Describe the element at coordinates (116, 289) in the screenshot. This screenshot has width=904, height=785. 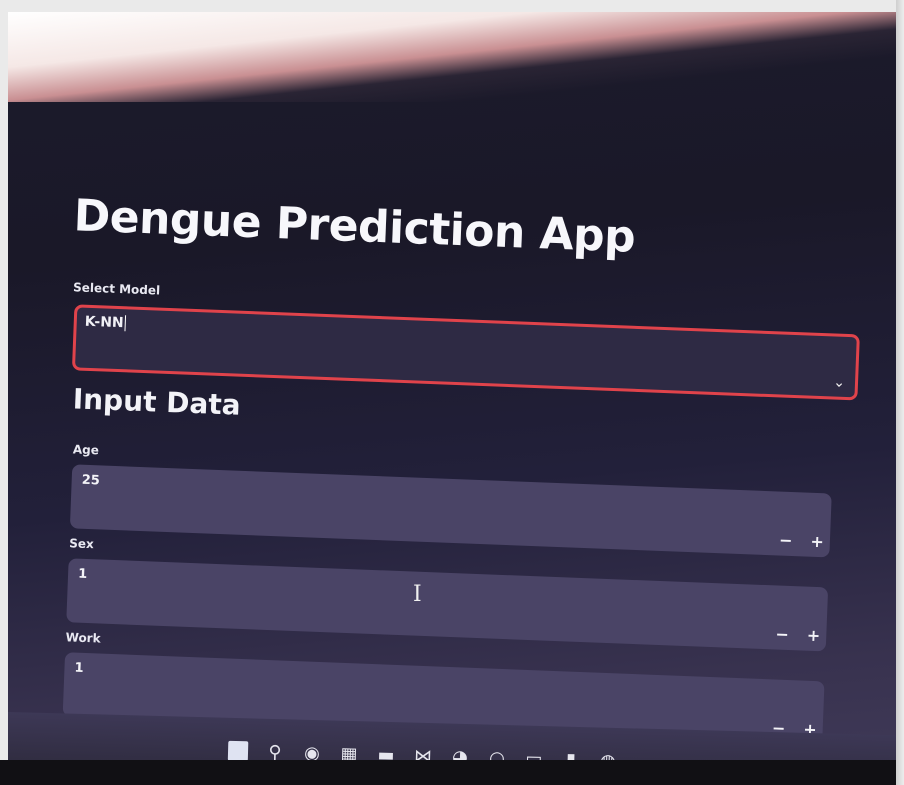
I see `select-model-label: Select Model` at that location.